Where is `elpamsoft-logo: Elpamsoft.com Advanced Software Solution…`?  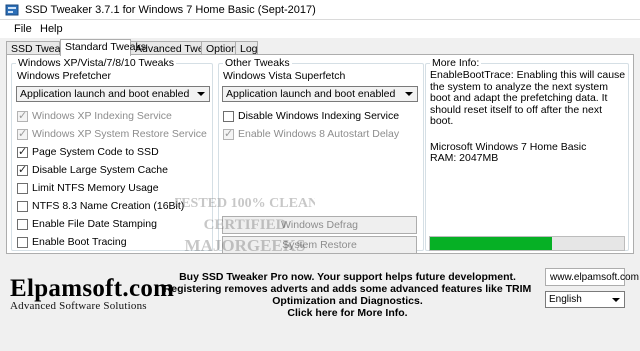 elpamsoft-logo: Elpamsoft.com Advanced Software Solution… is located at coordinates (92, 293).